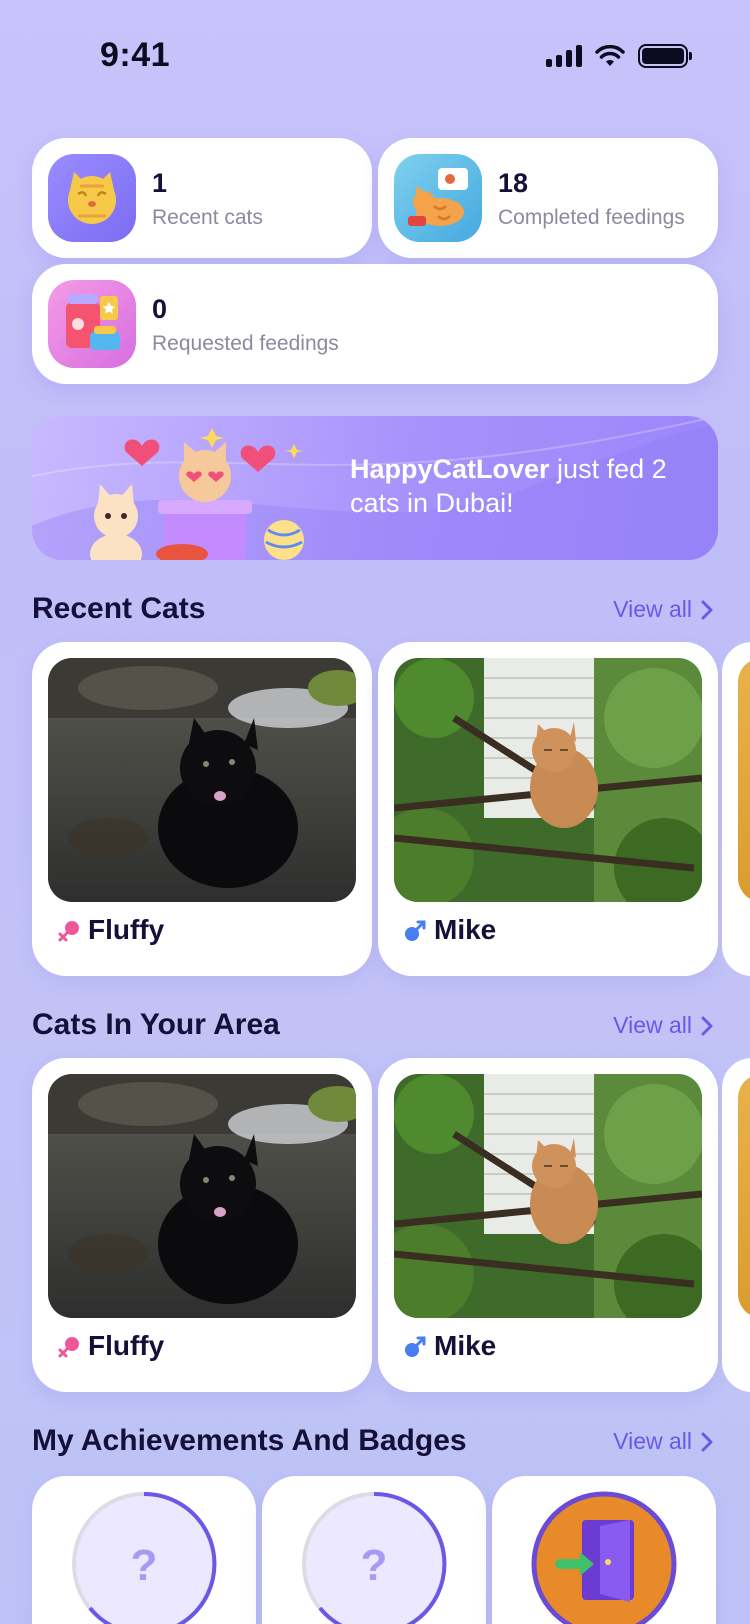 Image resolution: width=750 pixels, height=1624 pixels. Describe the element at coordinates (160, 183) in the screenshot. I see `stat-value: 1` at that location.